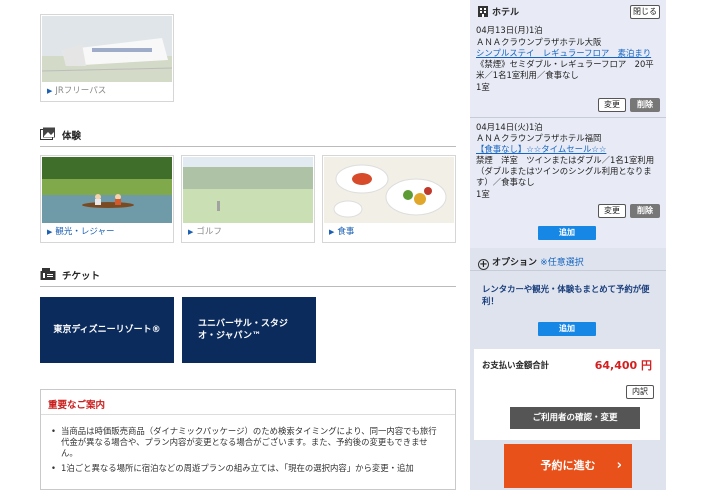 This screenshot has width=706, height=490. What do you see at coordinates (619, 465) in the screenshot?
I see `chevron-right-icon: ›` at bounding box center [619, 465].